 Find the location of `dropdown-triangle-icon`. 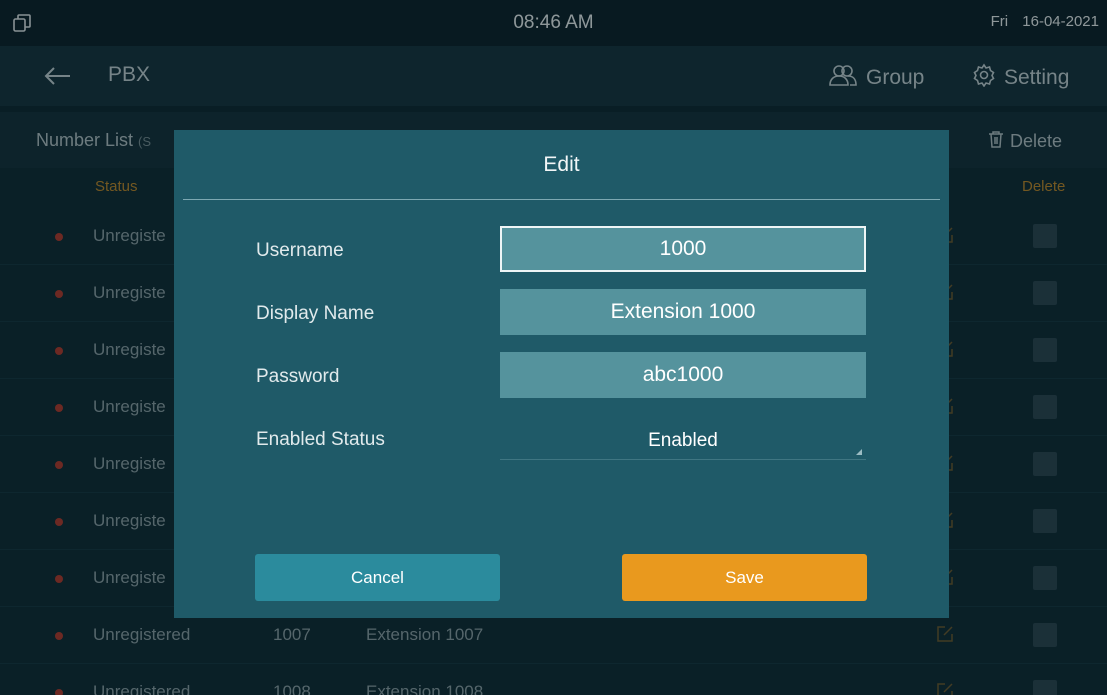

dropdown-triangle-icon is located at coordinates (859, 452).